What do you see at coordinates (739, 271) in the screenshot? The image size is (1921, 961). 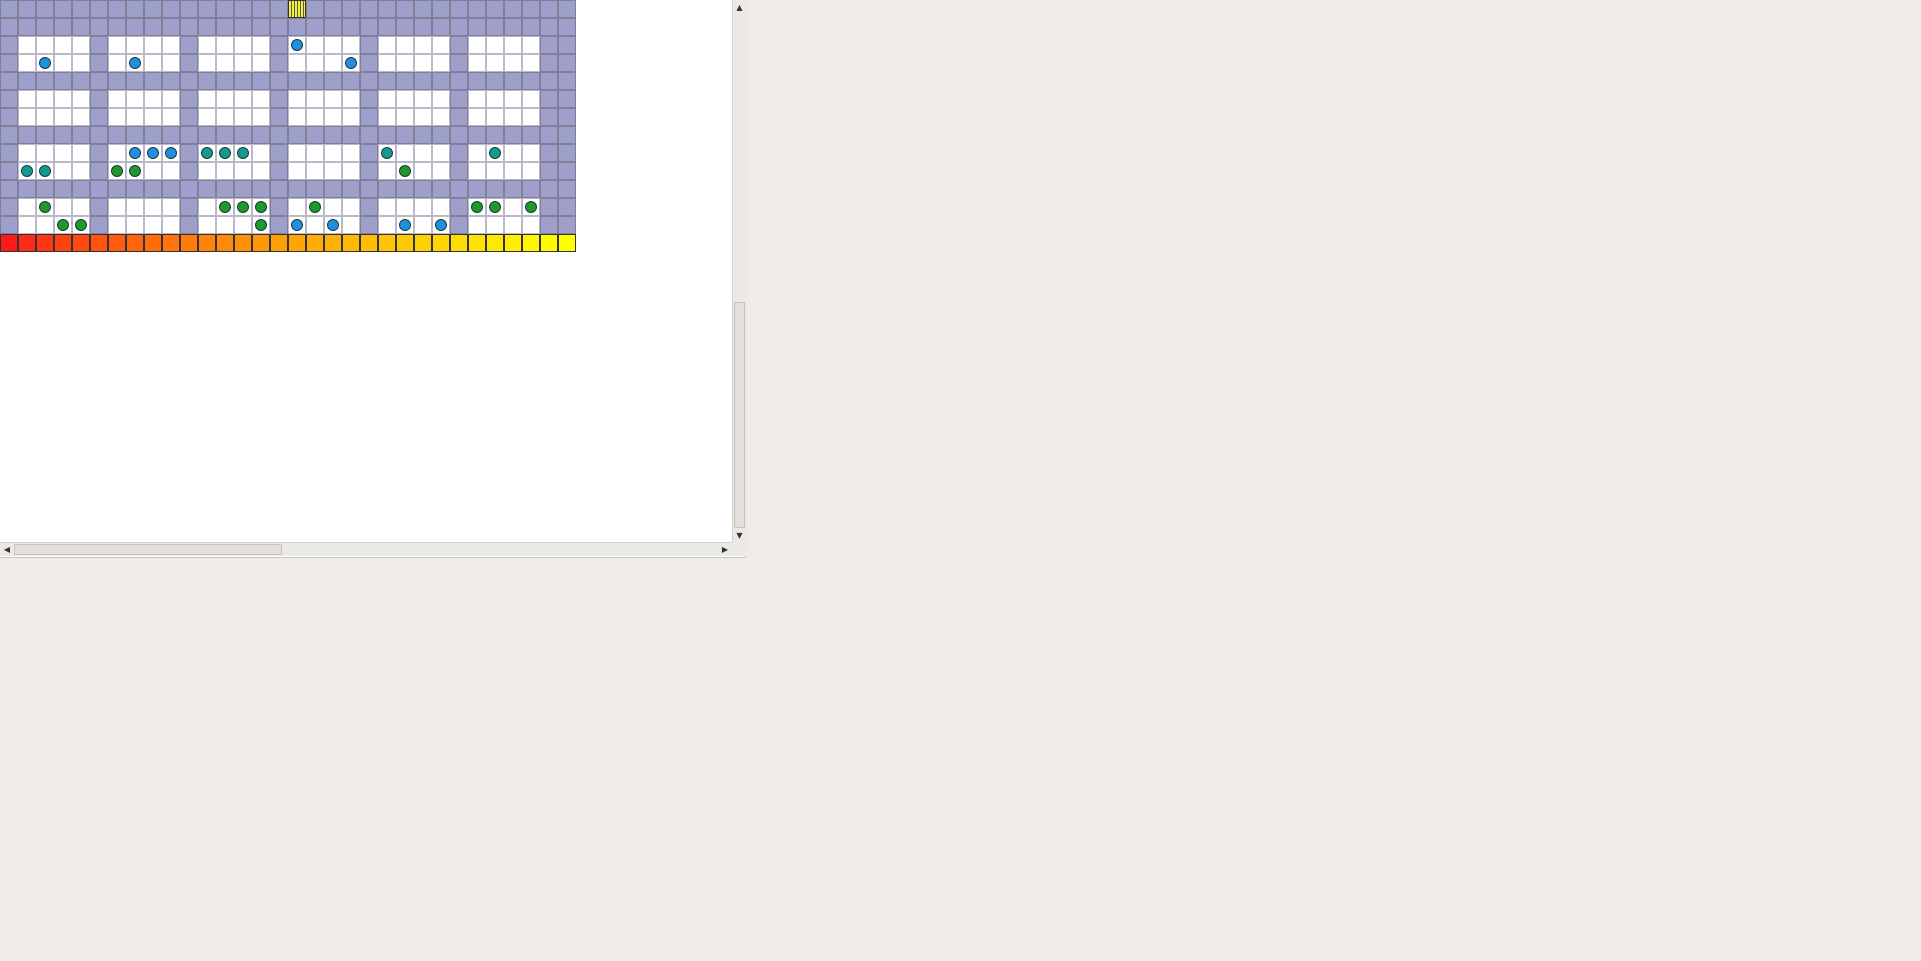 I see `vertical-scrollbar: ▲ ▼` at bounding box center [739, 271].